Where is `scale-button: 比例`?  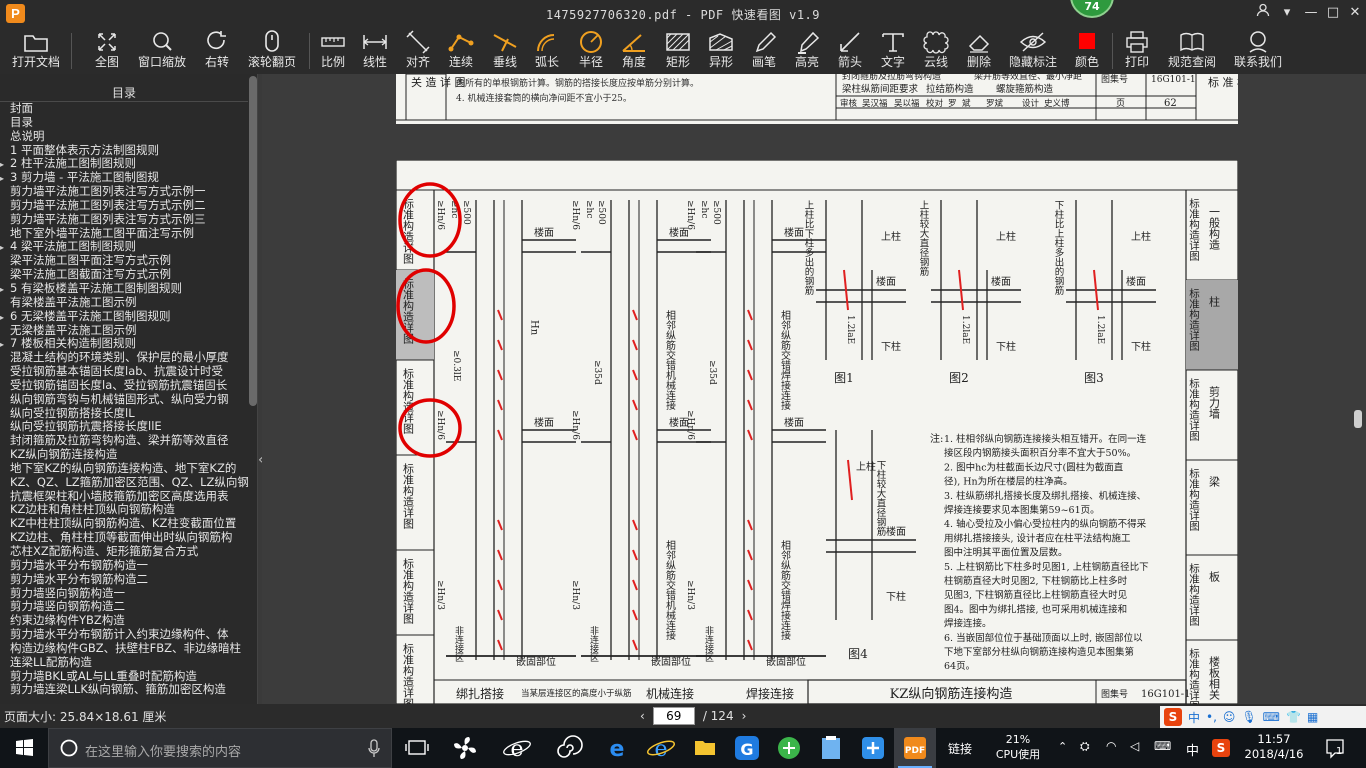
scale-button: 比例 is located at coordinates (333, 51).